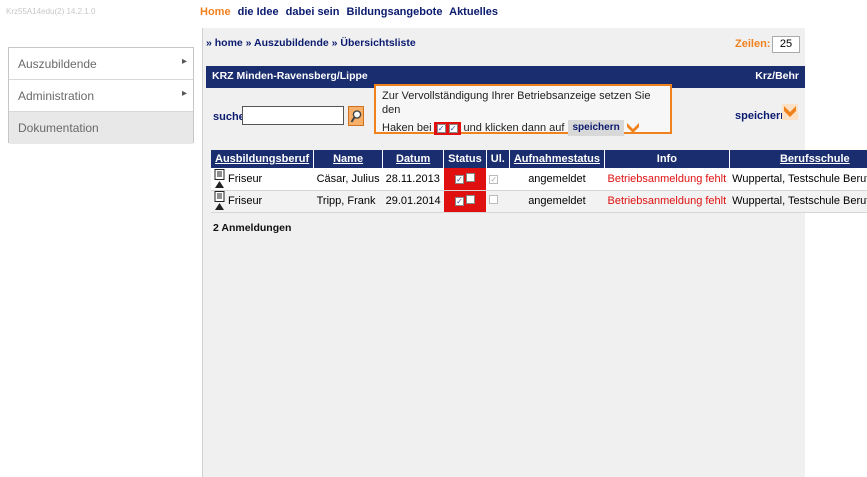 The image size is (867, 477). Describe the element at coordinates (395, 12) in the screenshot. I see `nav-bildungsangebote: Bildungsangebote` at that location.